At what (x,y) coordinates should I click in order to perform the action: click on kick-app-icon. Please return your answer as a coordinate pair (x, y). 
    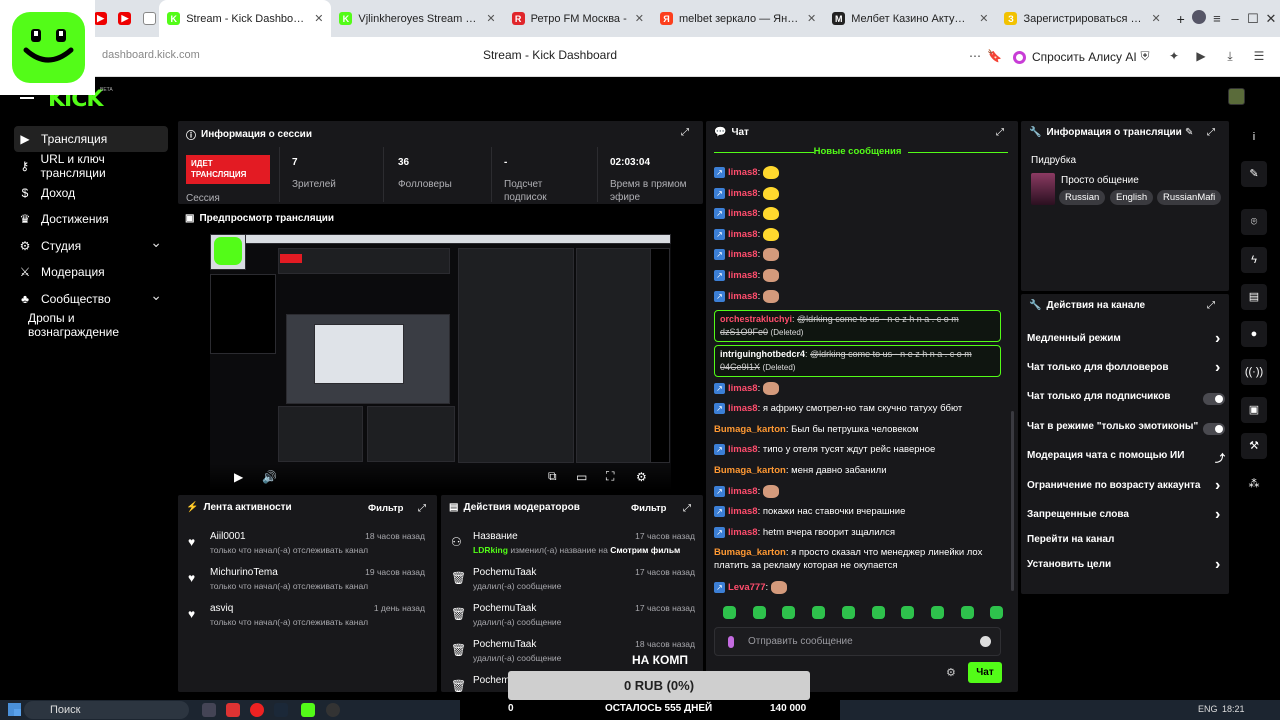
    Looking at the image, I should click on (308, 710).